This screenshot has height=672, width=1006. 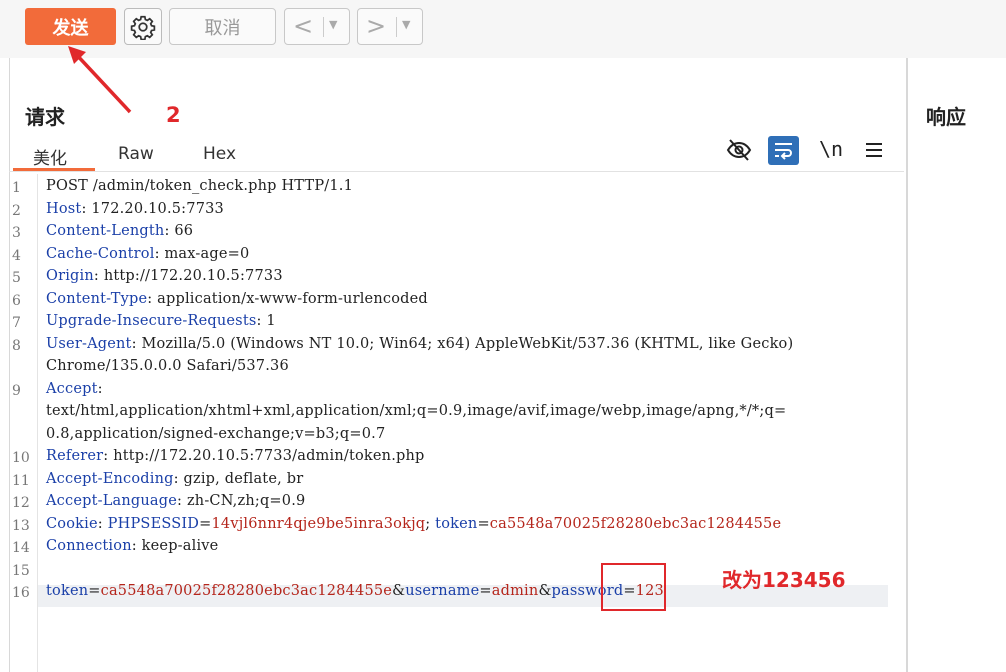 I want to click on header-key: Accept-Encoding, so click(x=110, y=478).